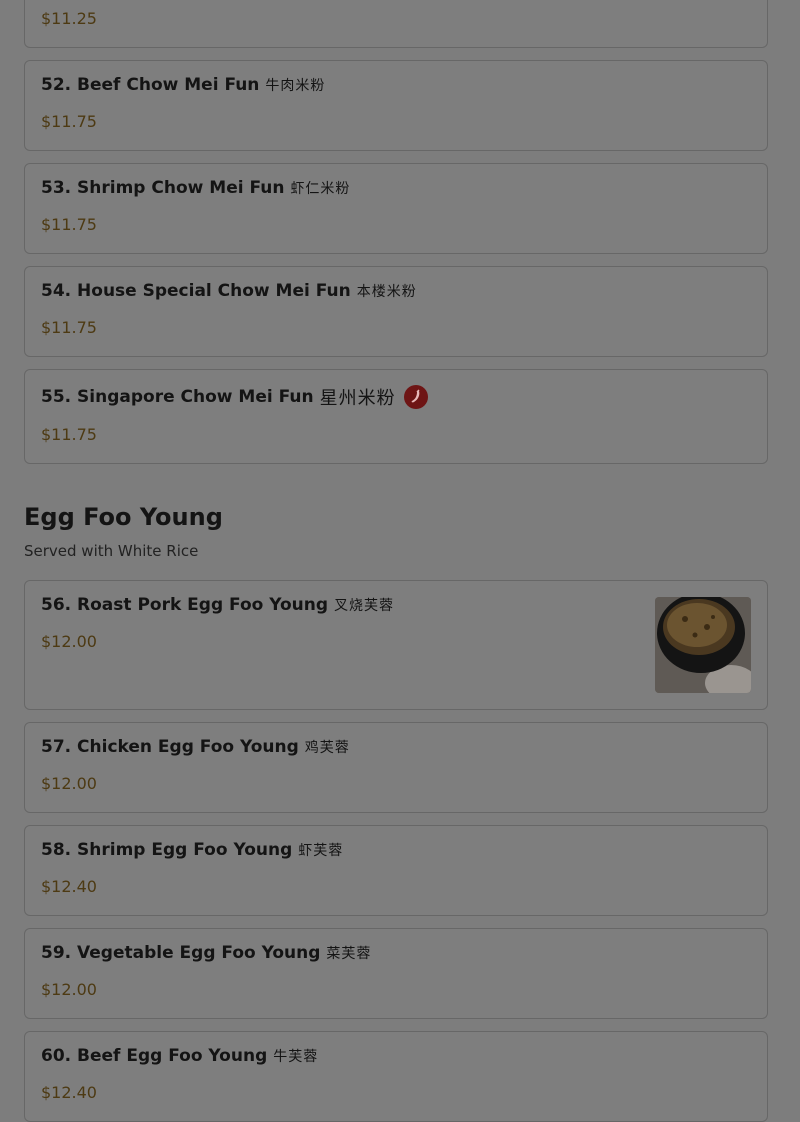 Image resolution: width=800 pixels, height=1122 pixels. What do you see at coordinates (181, 953) in the screenshot?
I see `item-name: 59. Vegetable Egg Foo Young` at bounding box center [181, 953].